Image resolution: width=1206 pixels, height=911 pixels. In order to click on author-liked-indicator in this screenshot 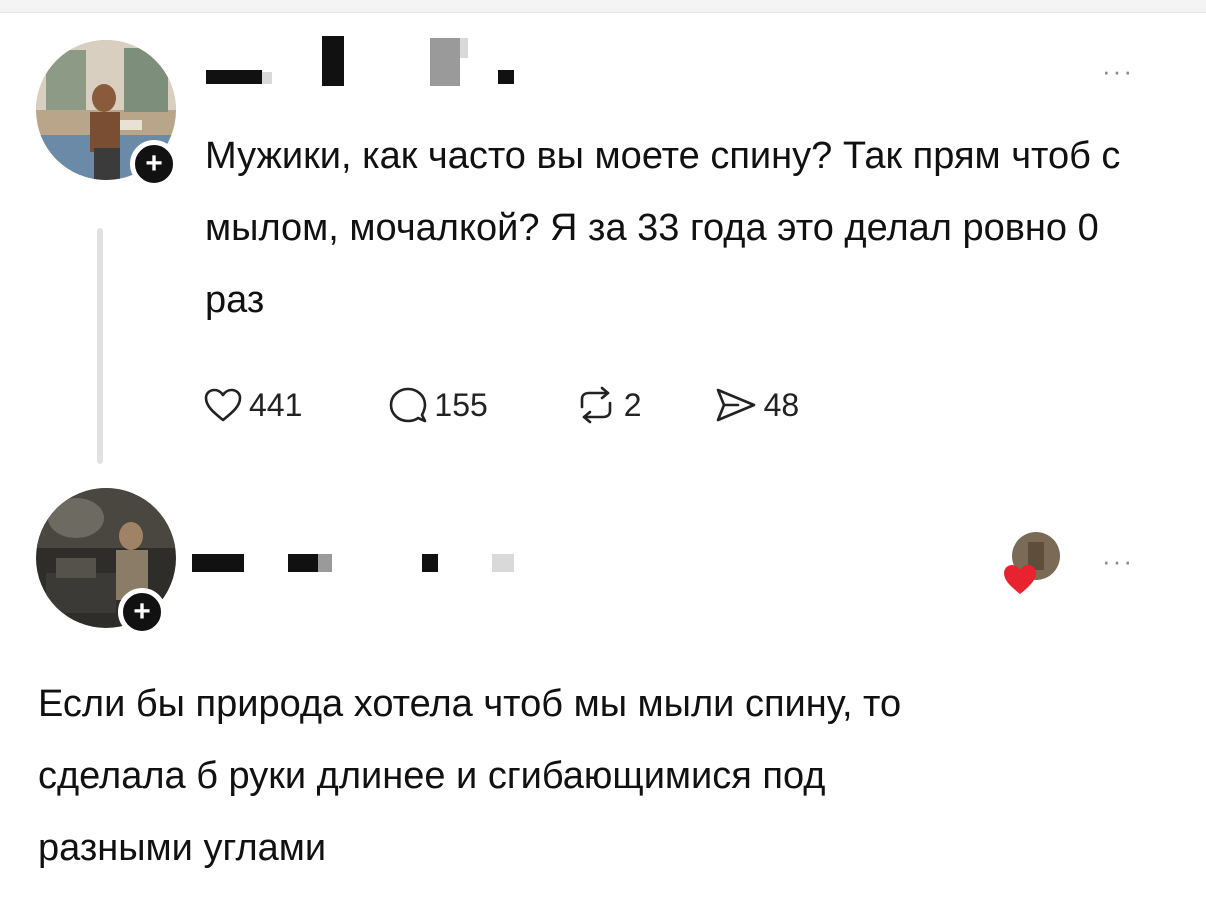, I will do `click(1032, 563)`.